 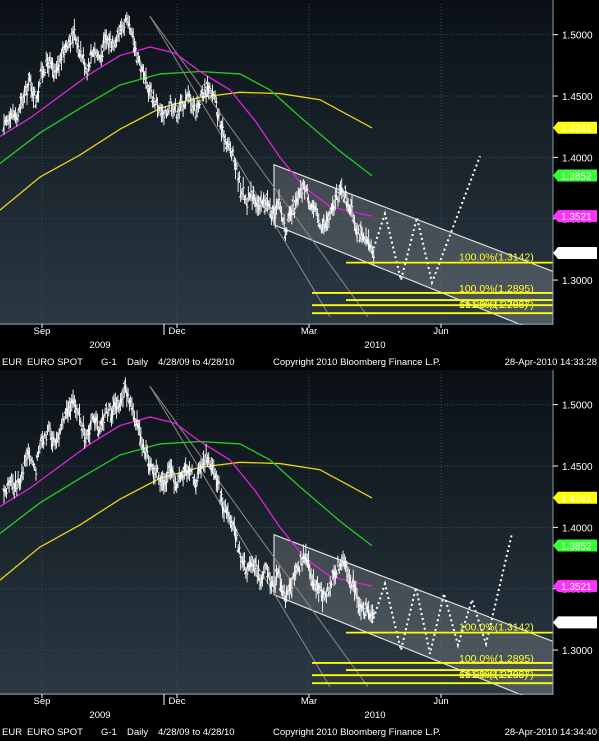 I want to click on price-tag-label: 1.3226, so click(x=576, y=623).